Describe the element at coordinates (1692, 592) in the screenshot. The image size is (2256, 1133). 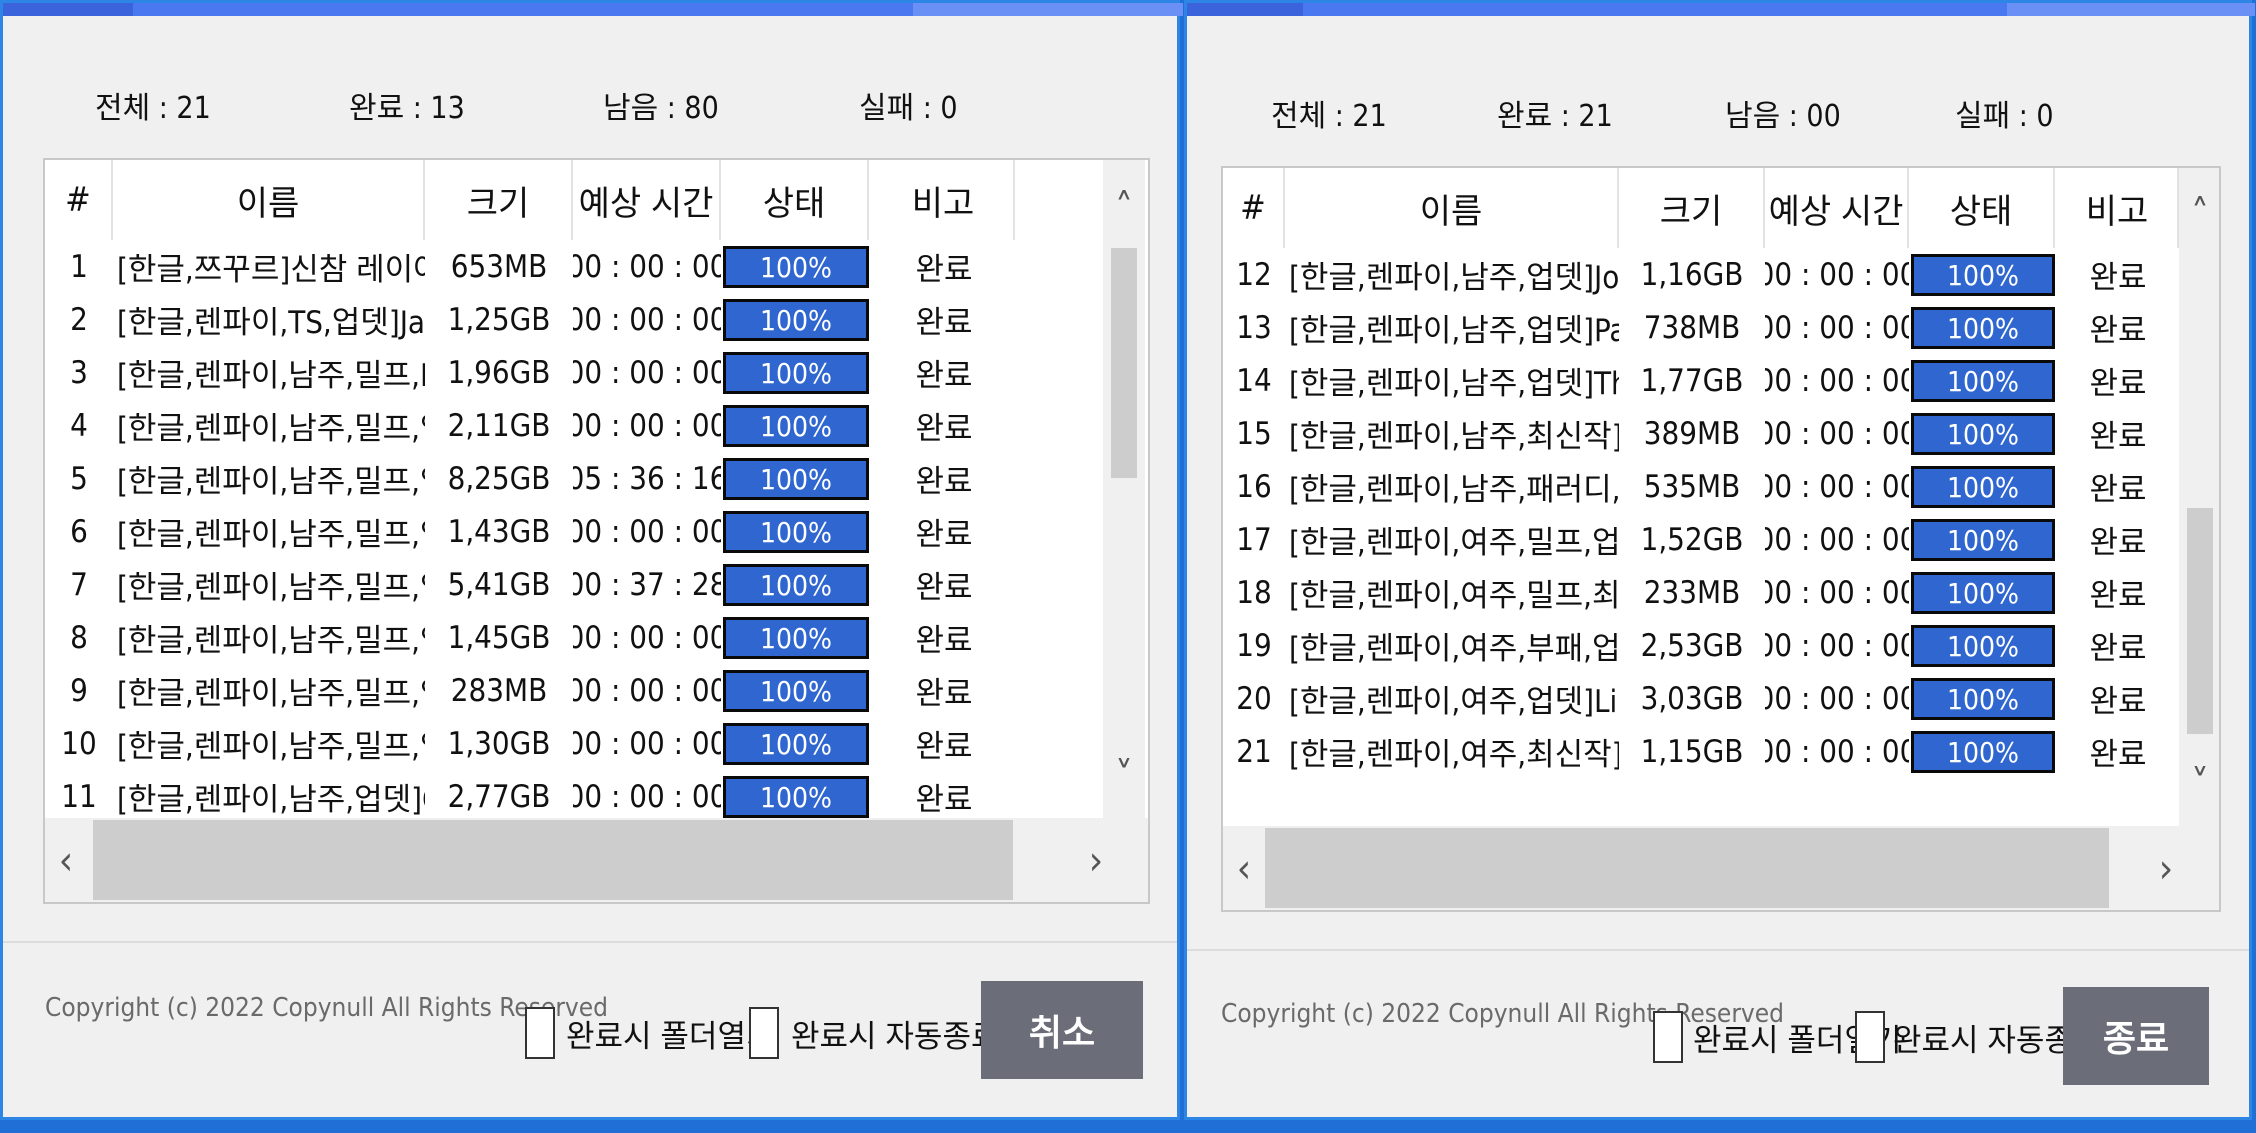
I see `file-size: 233MB` at that location.